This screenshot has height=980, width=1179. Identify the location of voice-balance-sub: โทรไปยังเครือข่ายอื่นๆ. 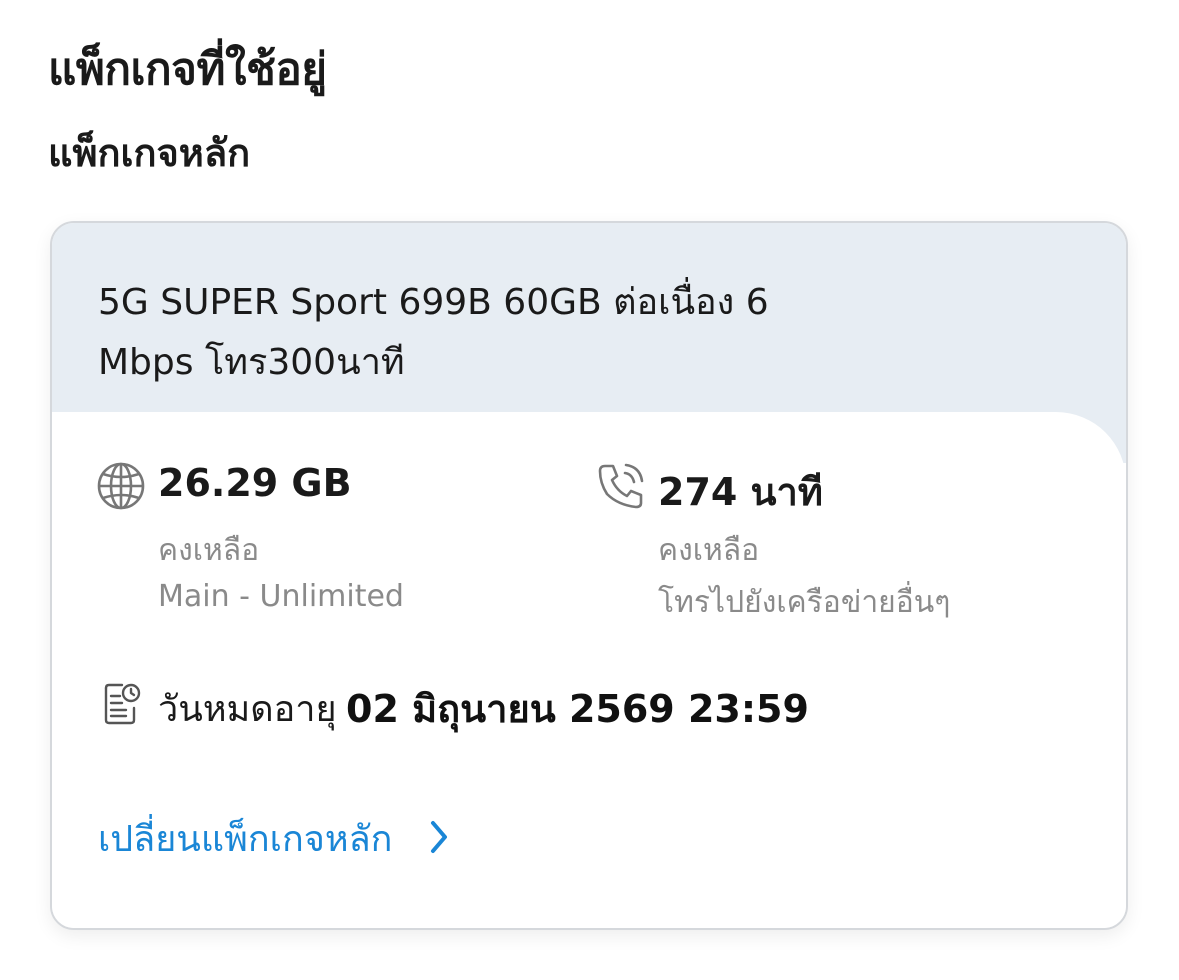
(804, 602).